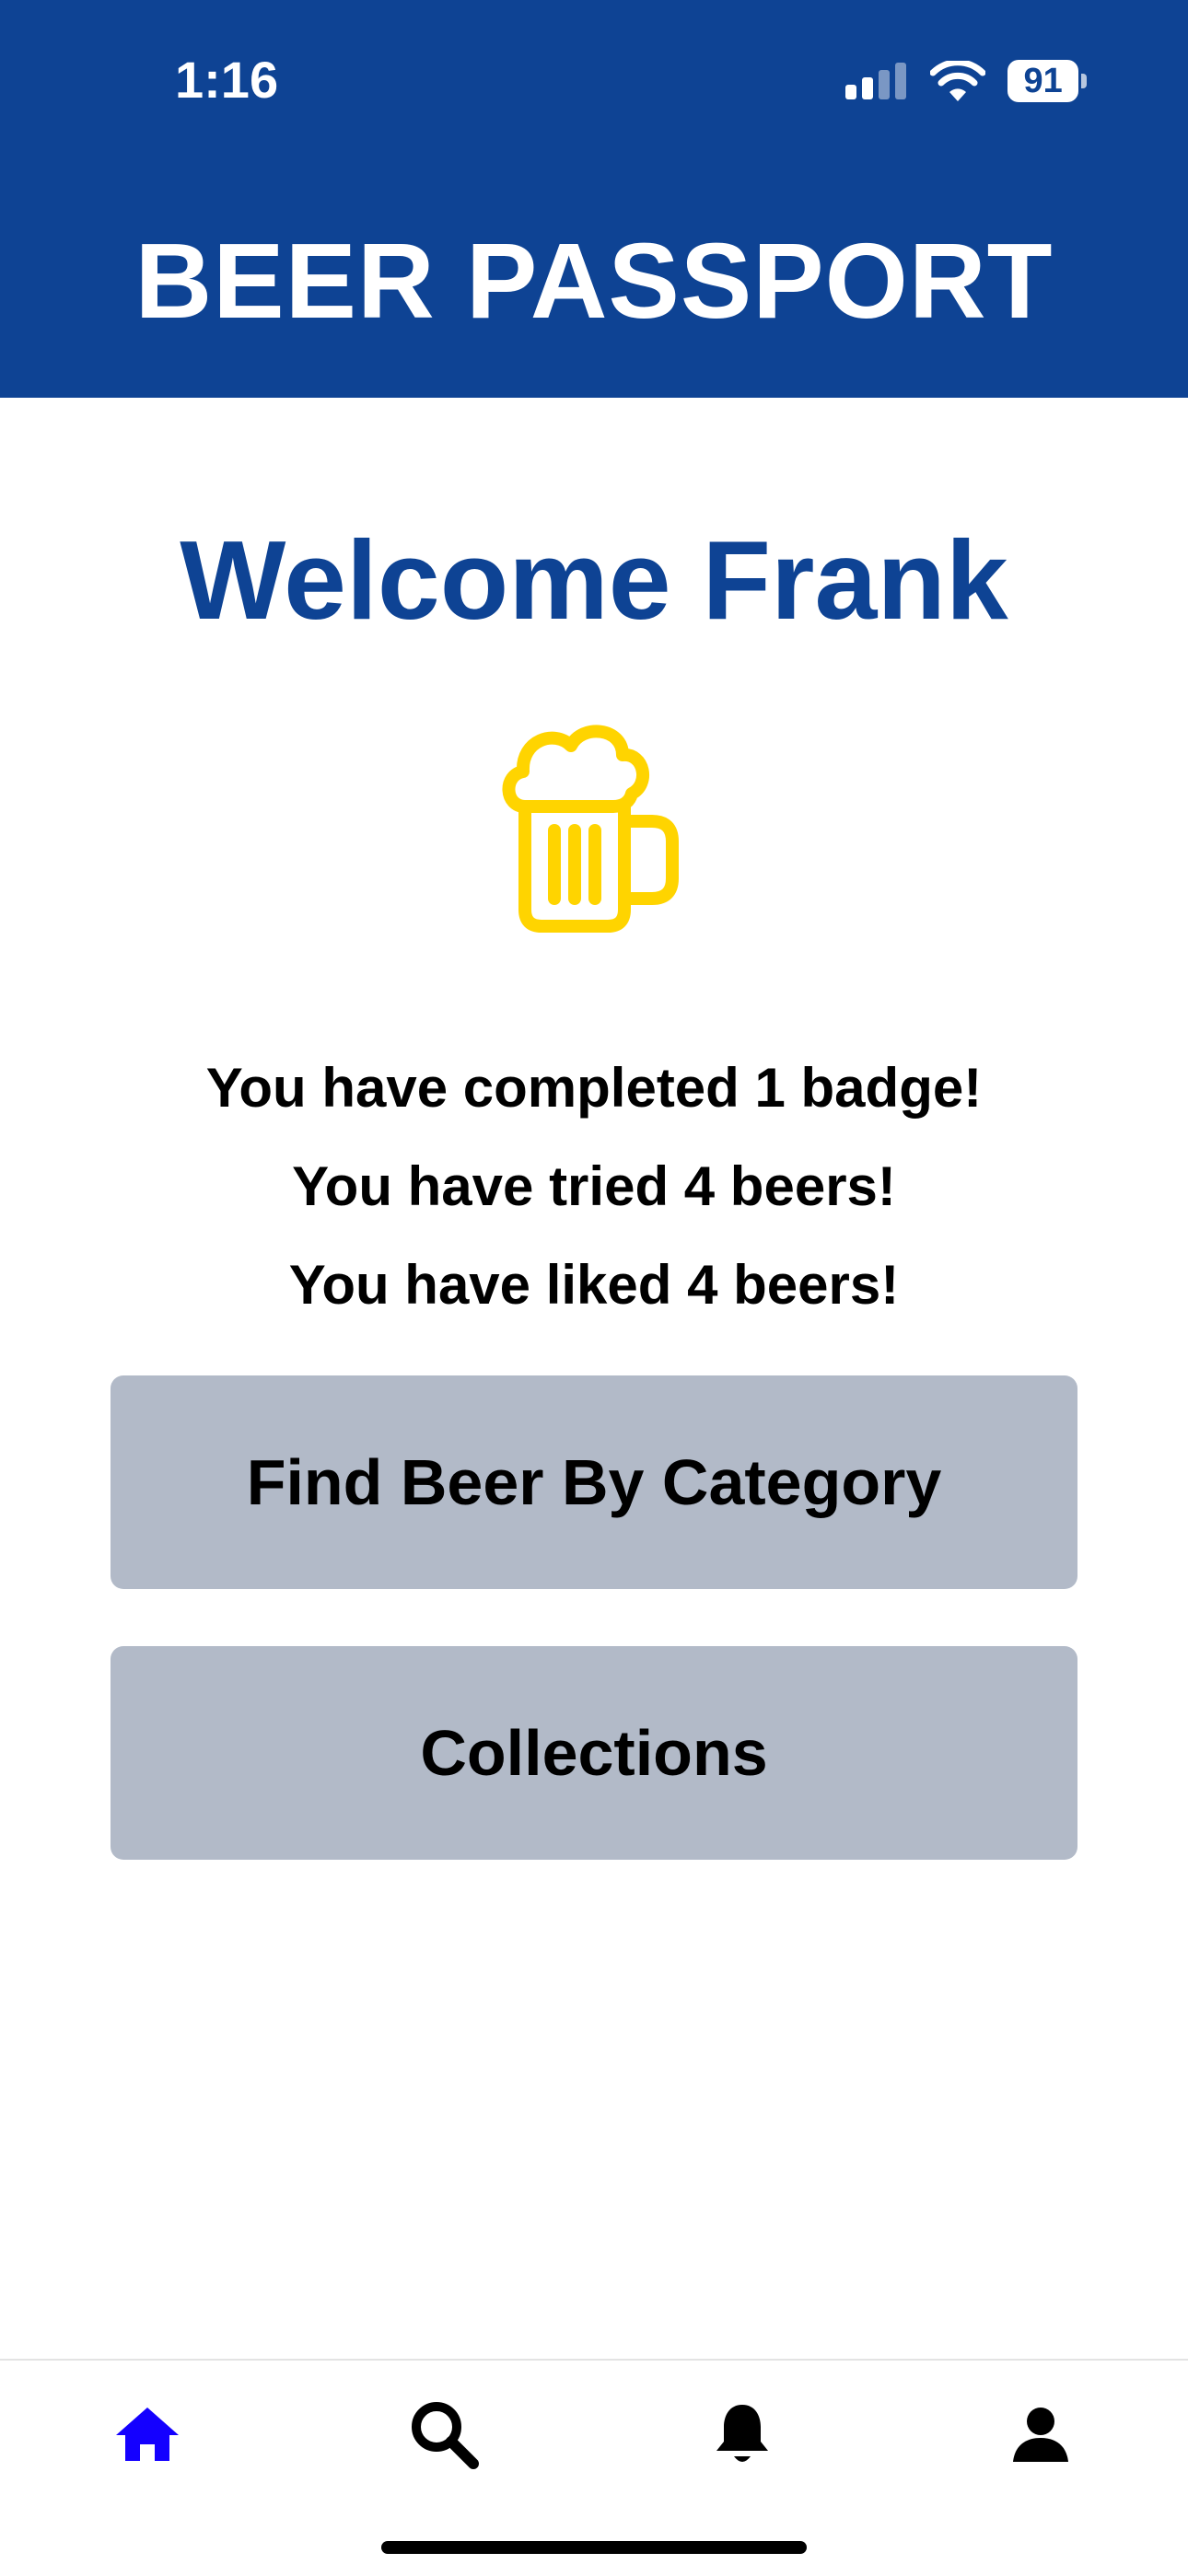  I want to click on find-beer-by-category-button: Find Beer By Category, so click(594, 1482).